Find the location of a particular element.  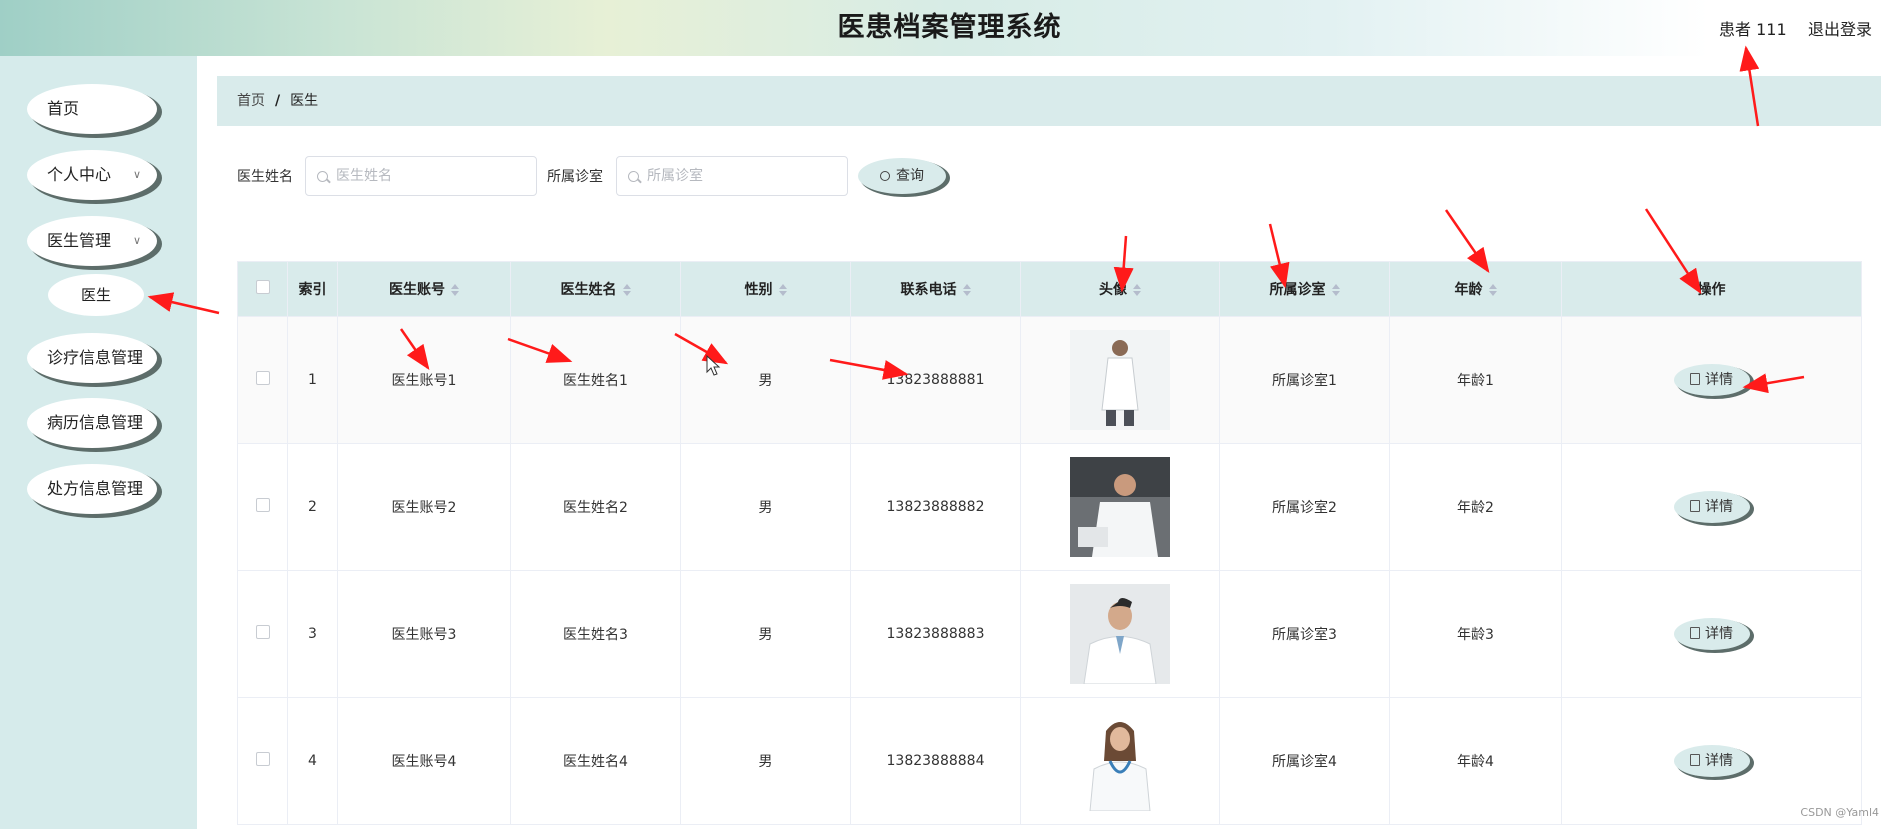

cell-clinic: 所属诊室1 is located at coordinates (1304, 380).